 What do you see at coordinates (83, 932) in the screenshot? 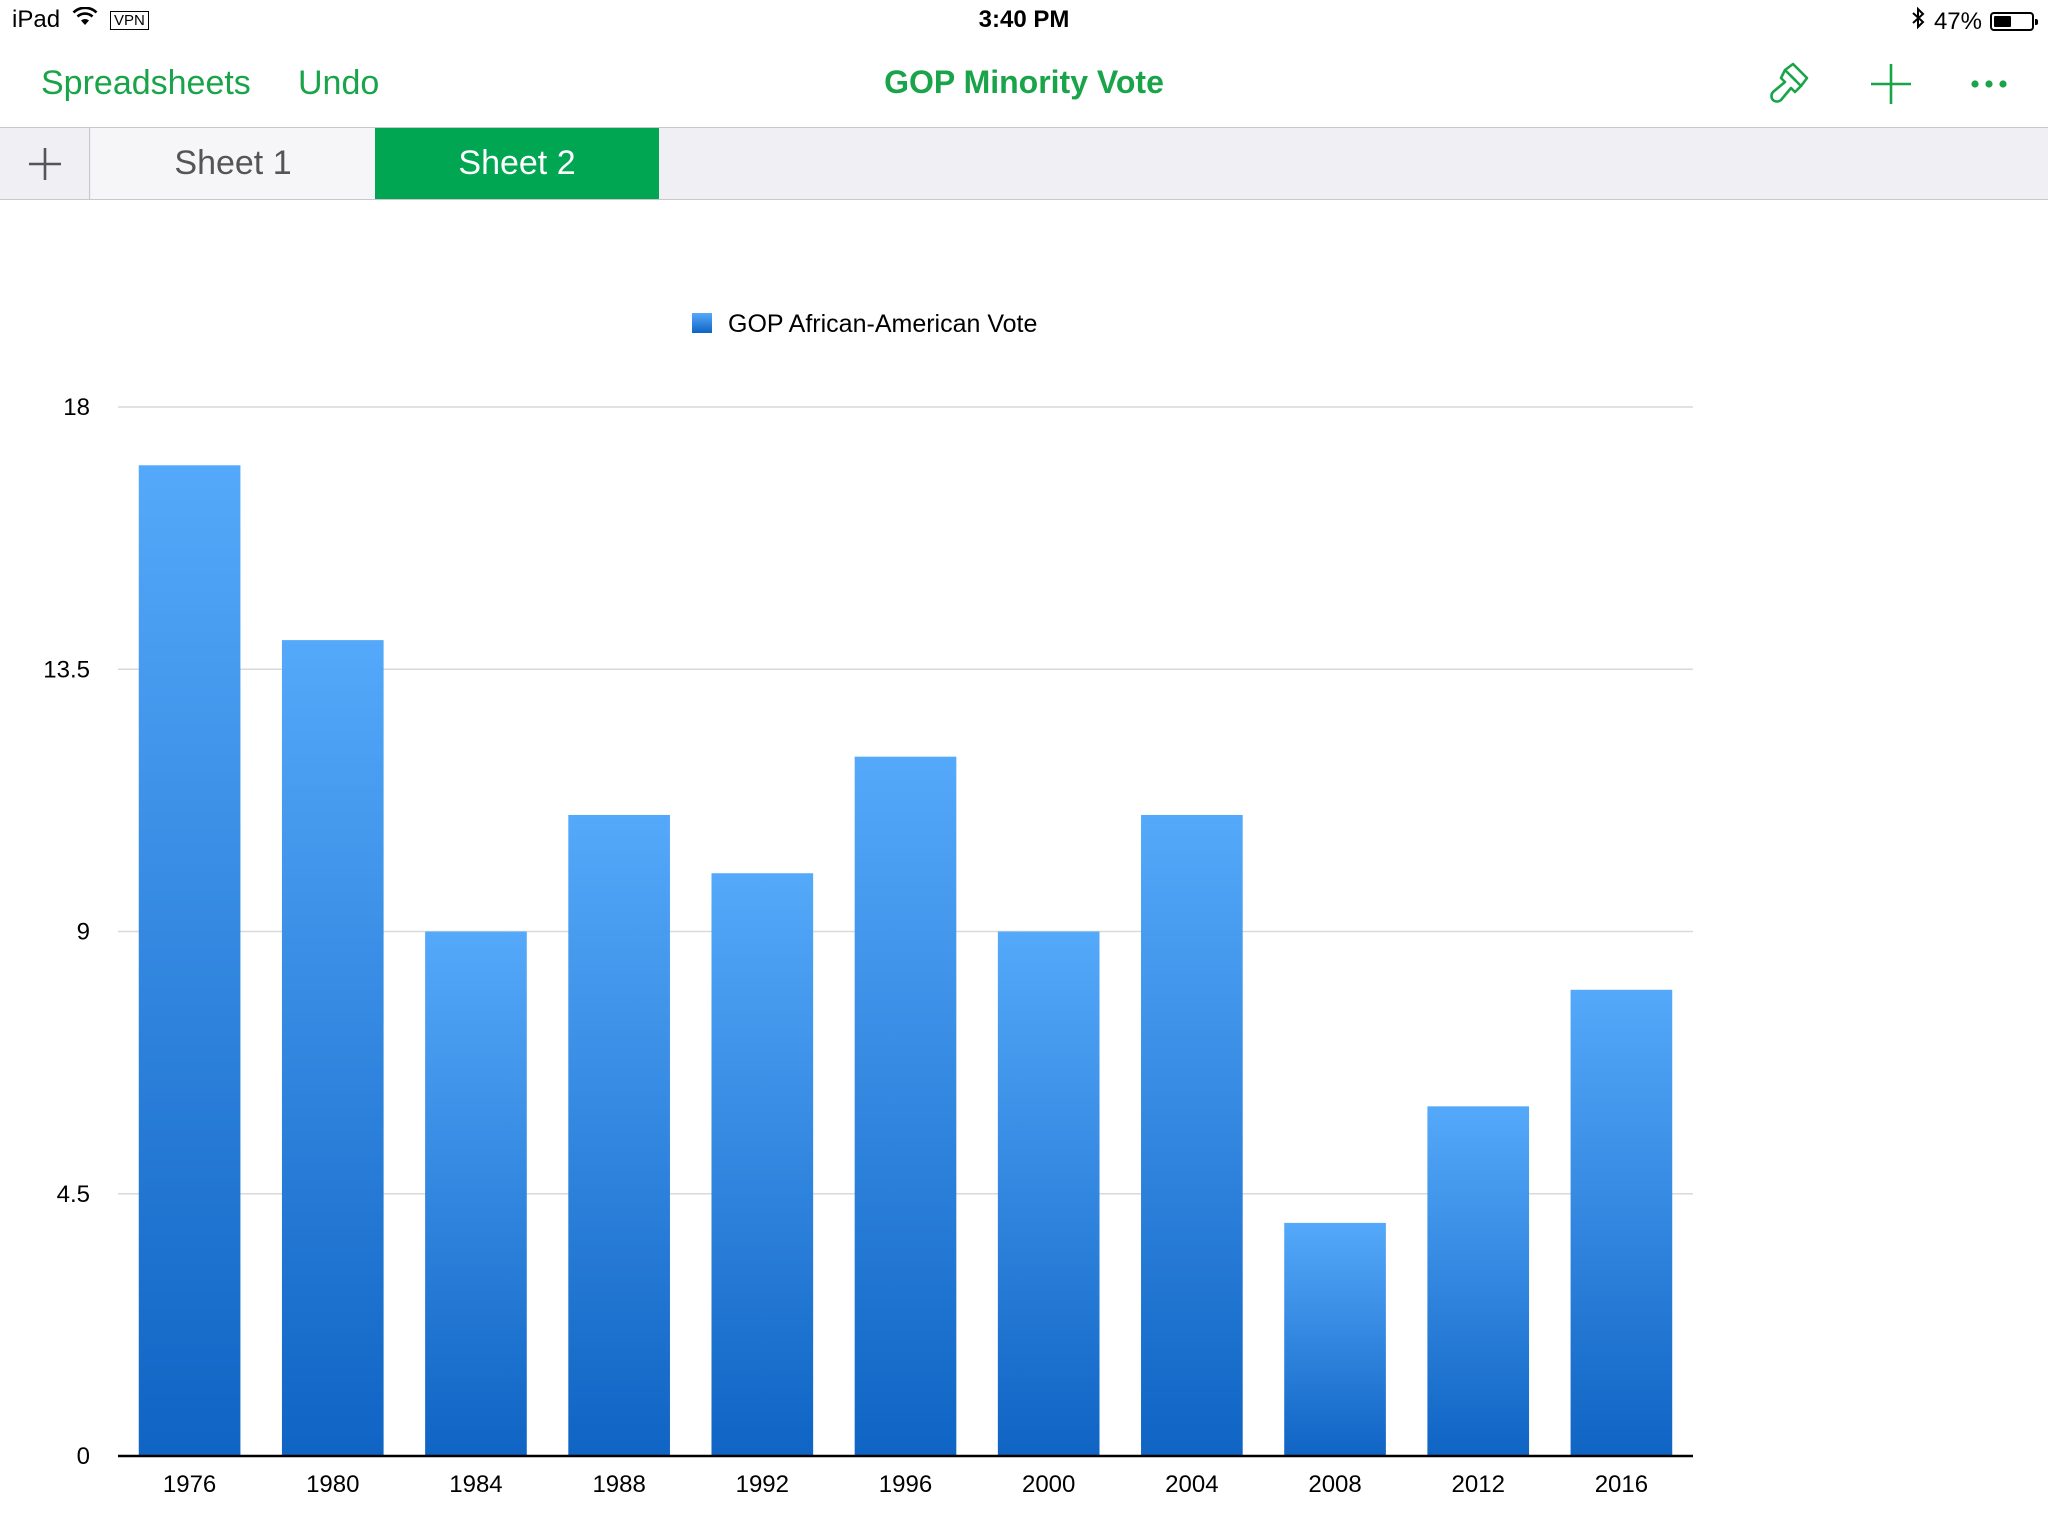
I see `y-tick-label: 9` at bounding box center [83, 932].